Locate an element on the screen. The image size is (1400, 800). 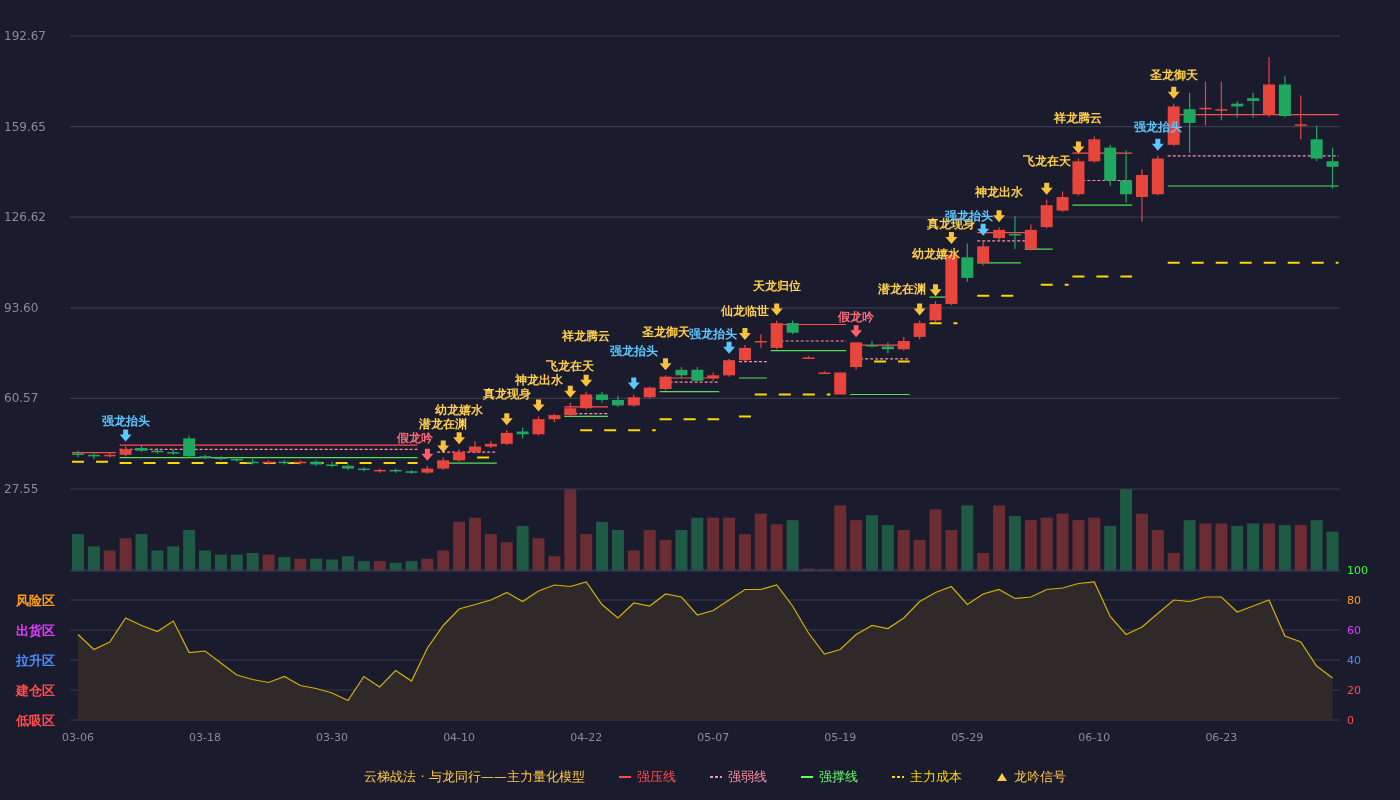
date-axis-label: 05-07 is located at coordinates (713, 737).